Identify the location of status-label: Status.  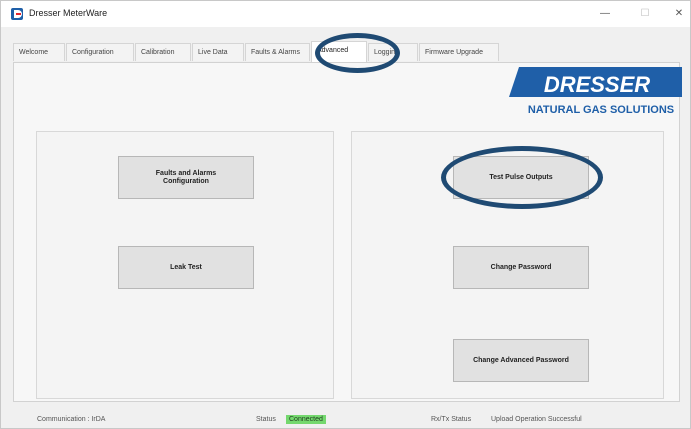
(266, 419).